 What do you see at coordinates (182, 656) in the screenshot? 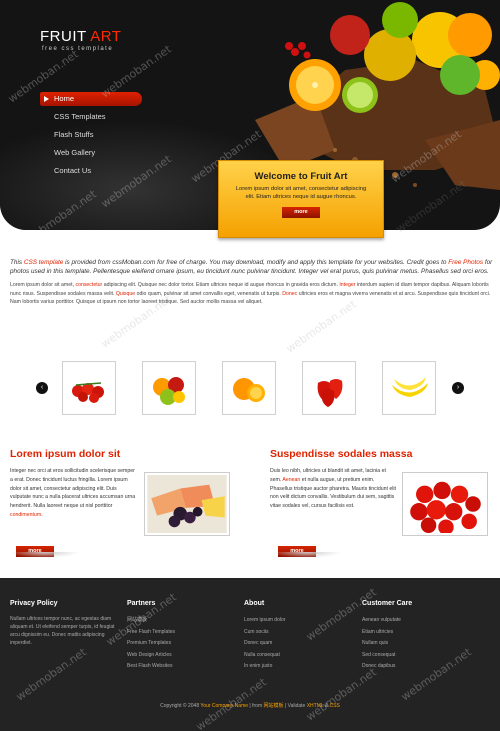
I see `footer-link: Web Design Articles` at bounding box center [182, 656].